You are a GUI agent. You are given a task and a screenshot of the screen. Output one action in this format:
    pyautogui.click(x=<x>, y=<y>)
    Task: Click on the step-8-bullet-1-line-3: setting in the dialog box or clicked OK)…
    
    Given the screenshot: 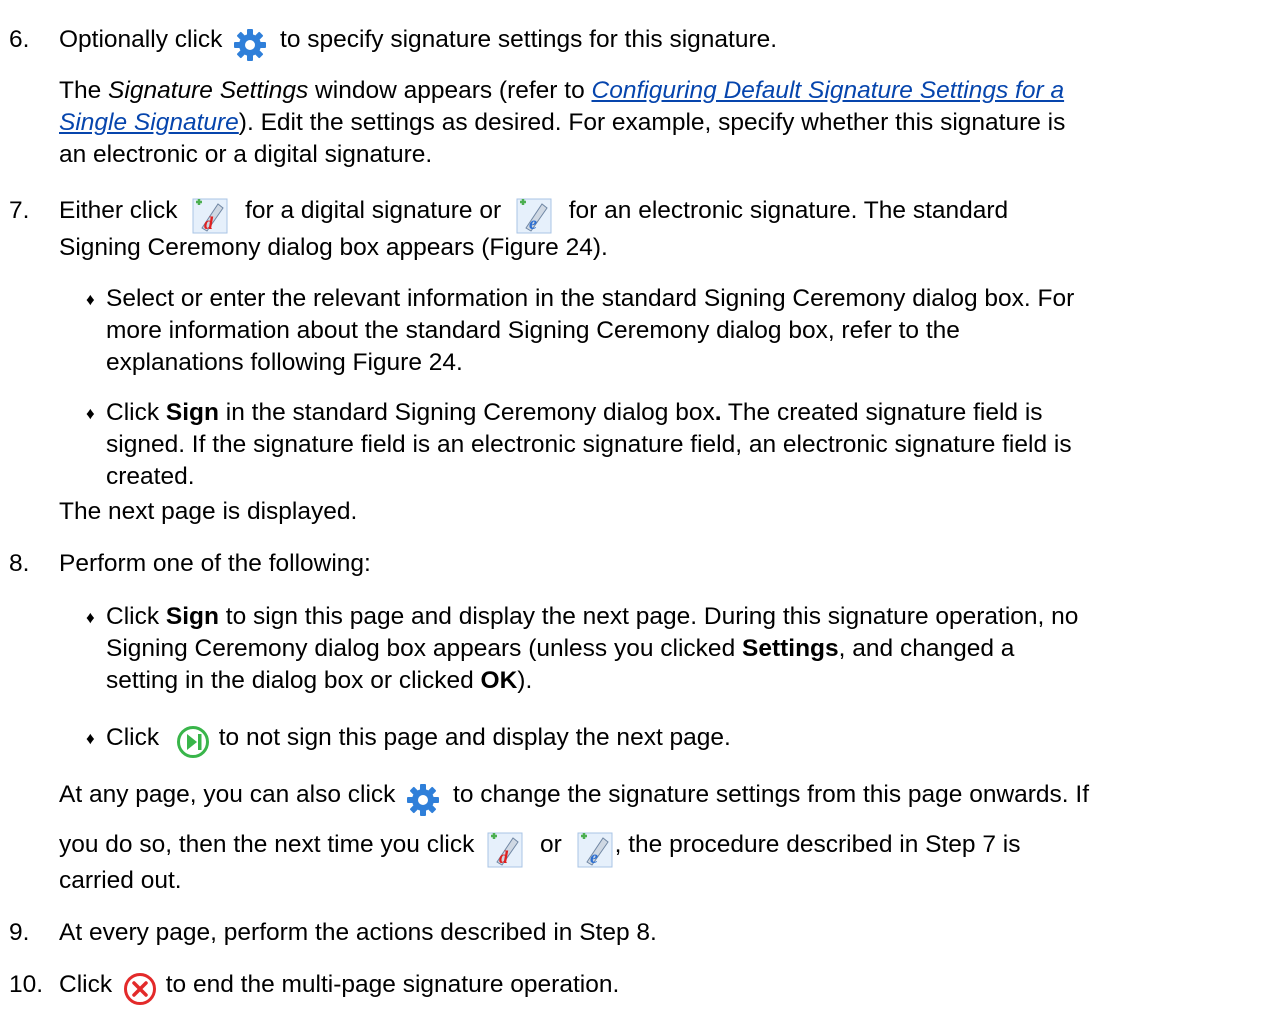 What is the action you would take?
    pyautogui.click(x=319, y=681)
    